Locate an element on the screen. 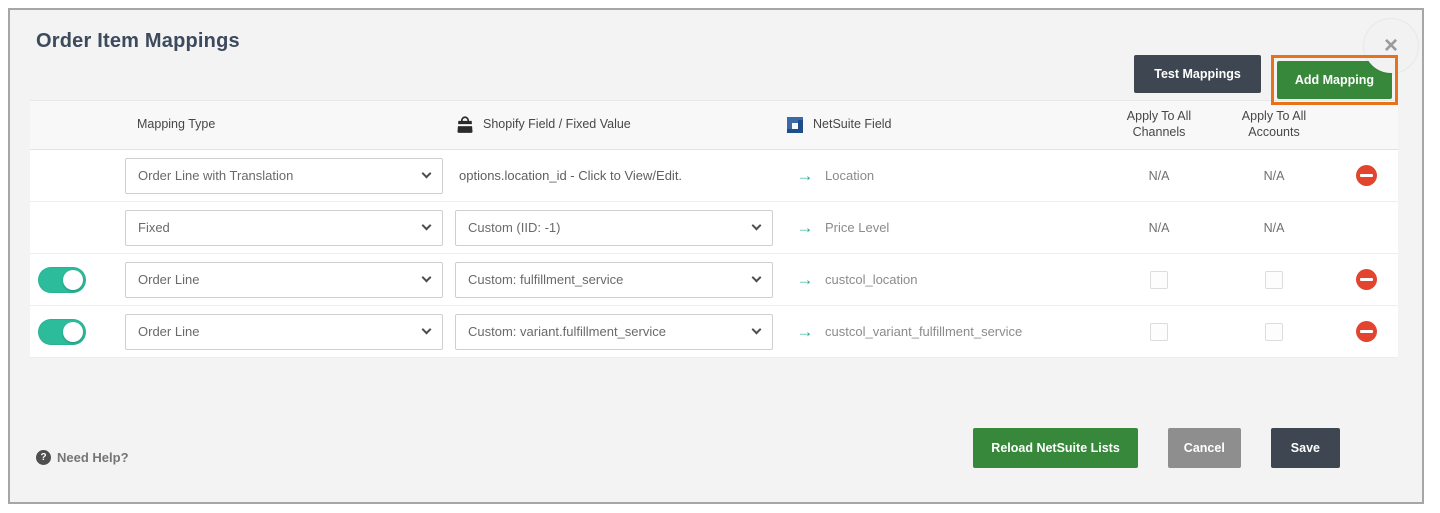 This screenshot has width=1440, height=513. netsuite-header-label: NetSuite Field is located at coordinates (852, 124).